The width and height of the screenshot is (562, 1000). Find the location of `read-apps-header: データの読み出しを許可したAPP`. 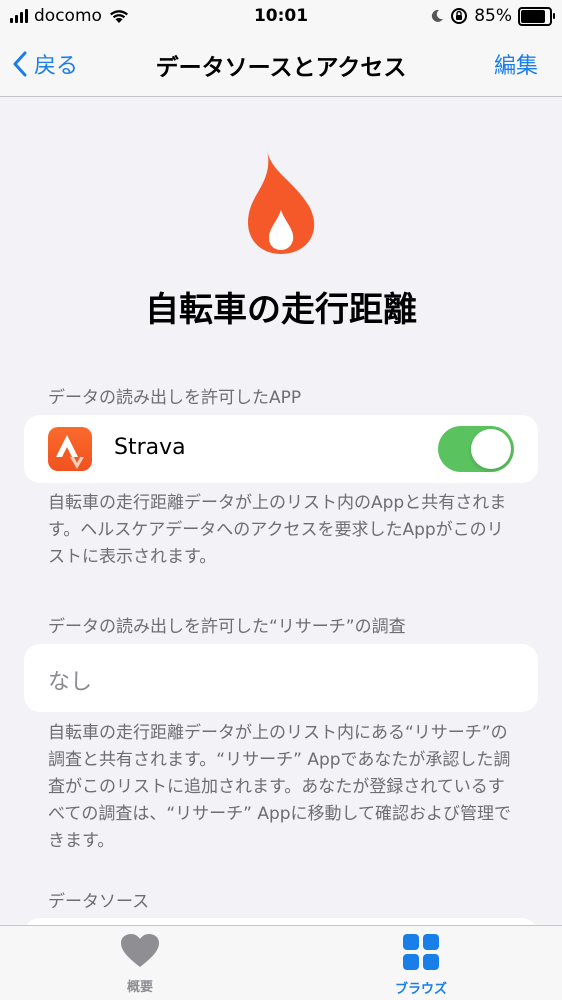

read-apps-header: データの読み出しを許可したAPP is located at coordinates (175, 398).